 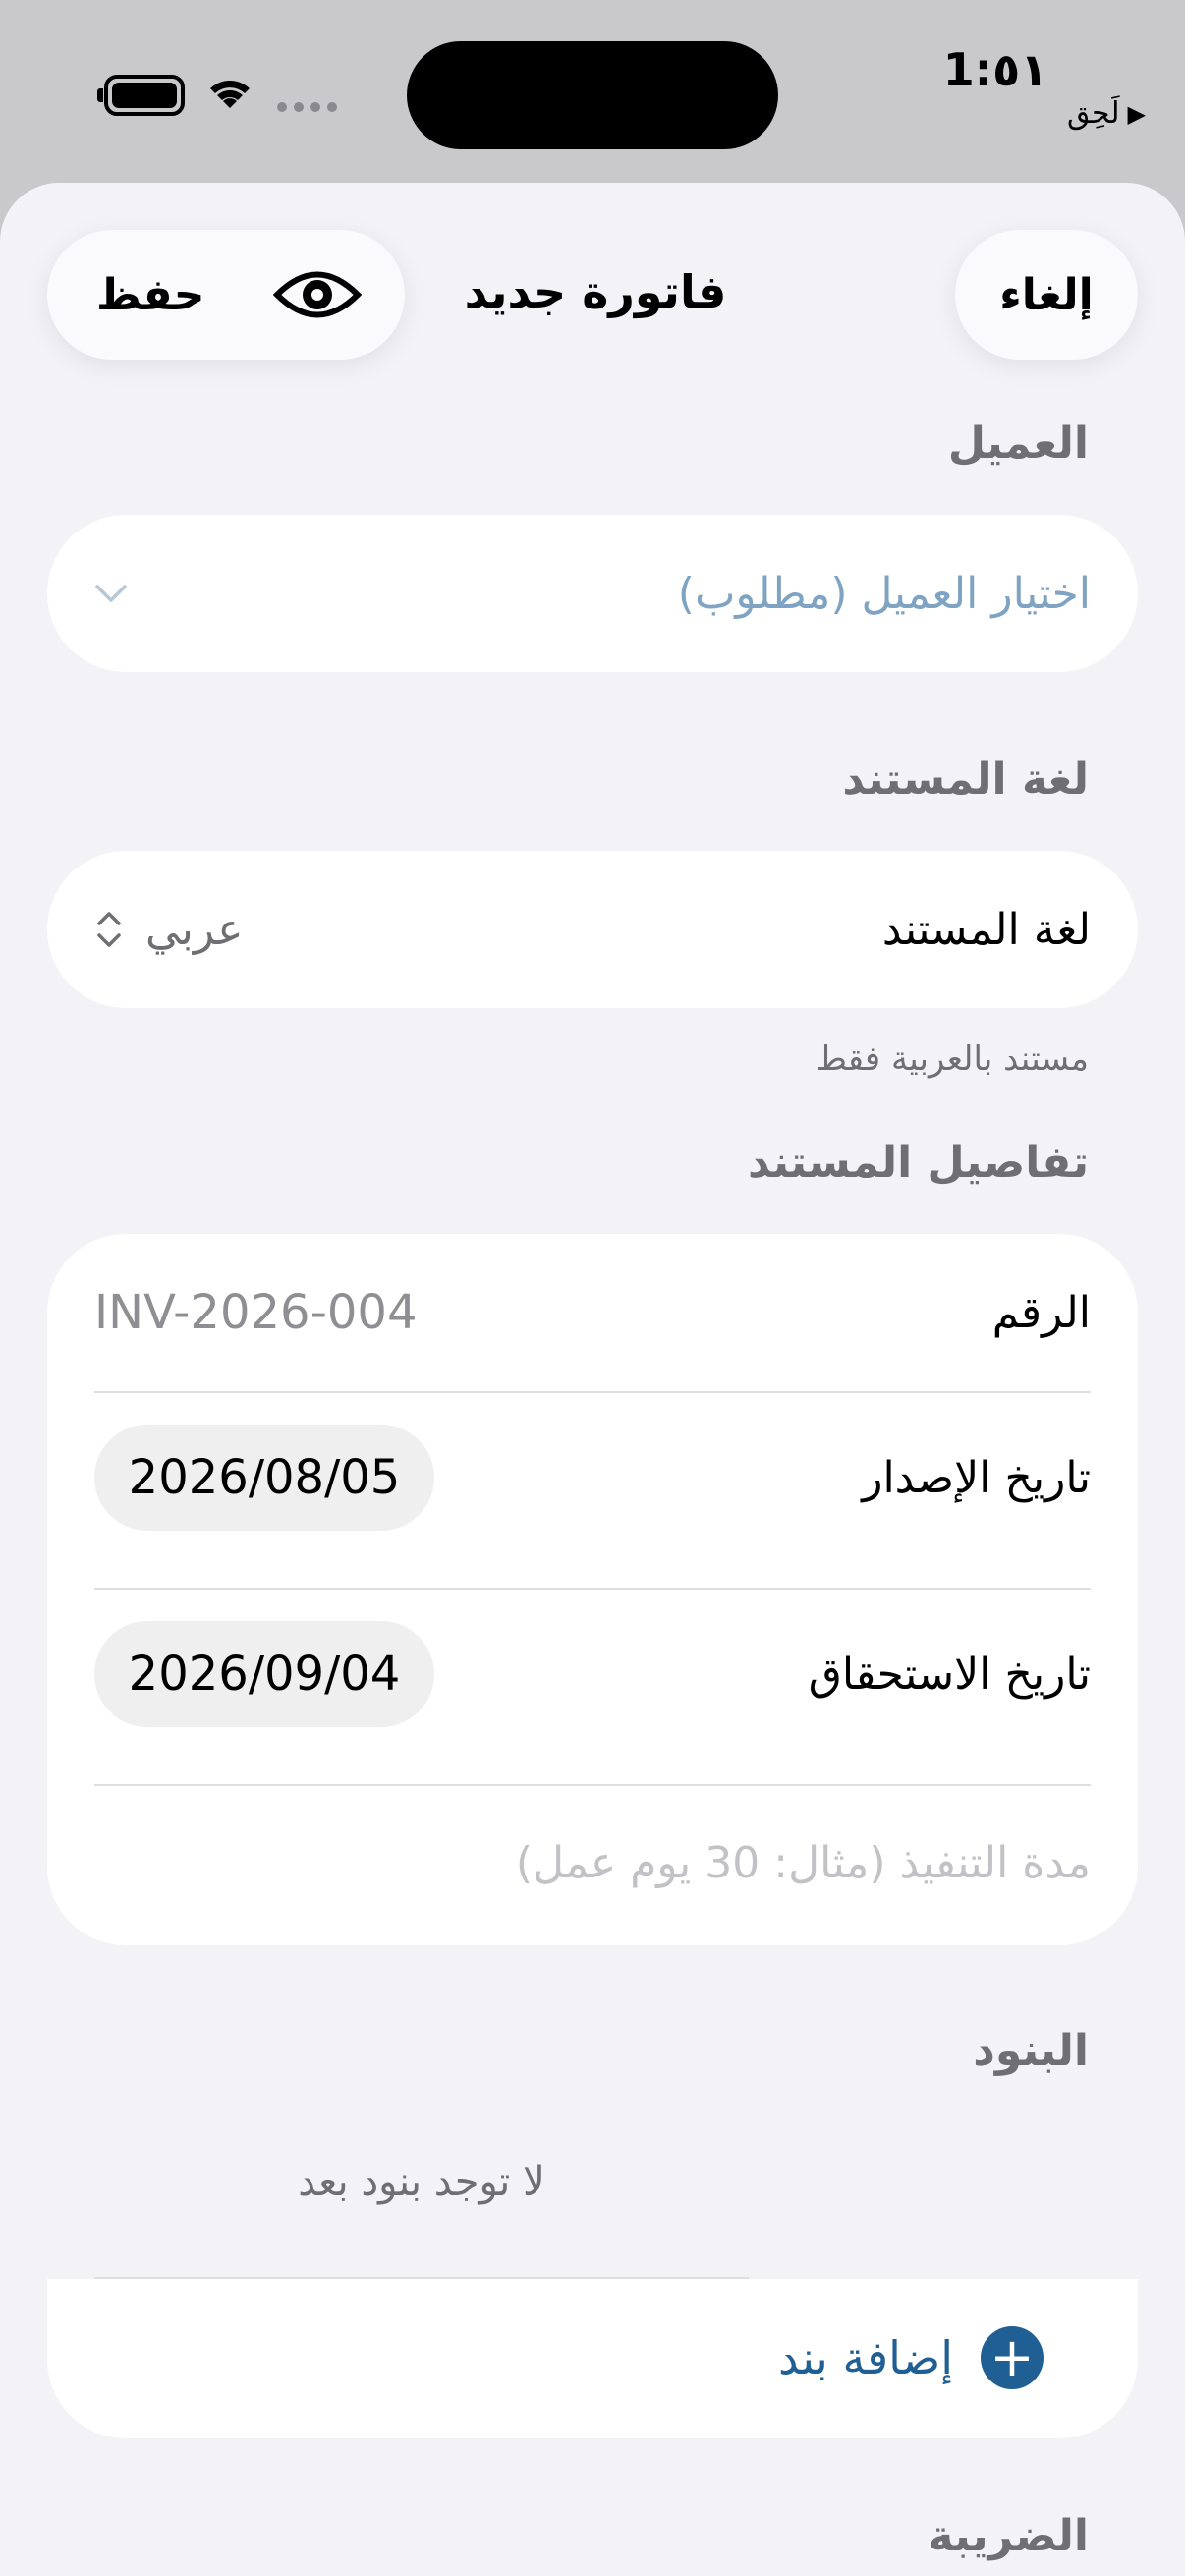 I want to click on issue-date-button: 2026/08/05, so click(x=264, y=1478).